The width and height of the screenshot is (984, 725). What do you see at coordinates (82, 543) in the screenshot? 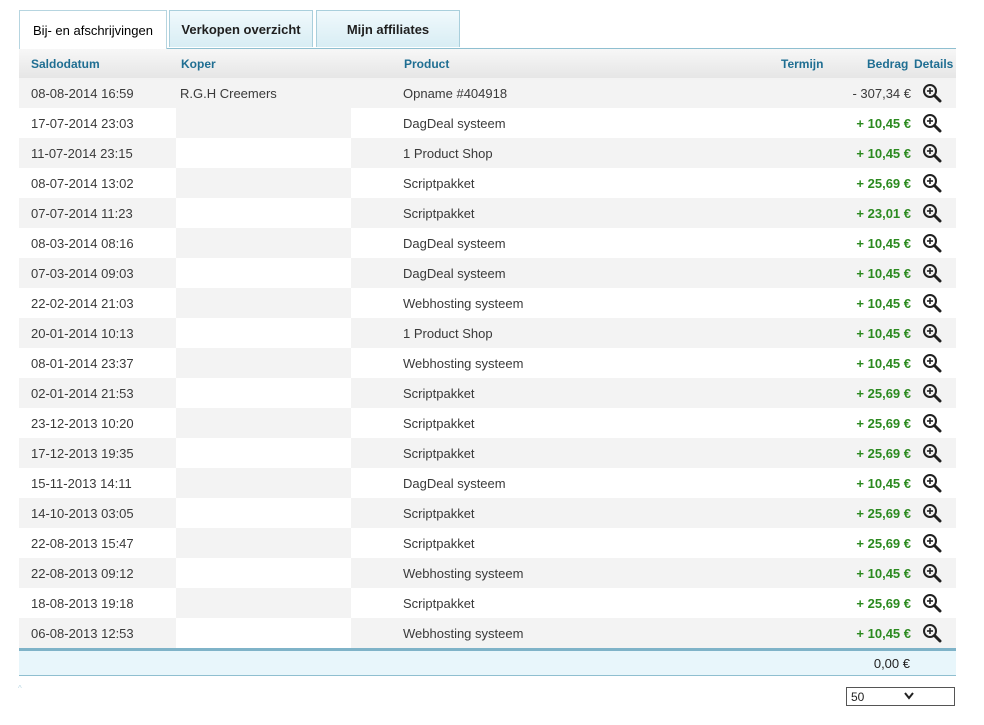
I see `date-cell: 22-08-2013 15:47` at bounding box center [82, 543].